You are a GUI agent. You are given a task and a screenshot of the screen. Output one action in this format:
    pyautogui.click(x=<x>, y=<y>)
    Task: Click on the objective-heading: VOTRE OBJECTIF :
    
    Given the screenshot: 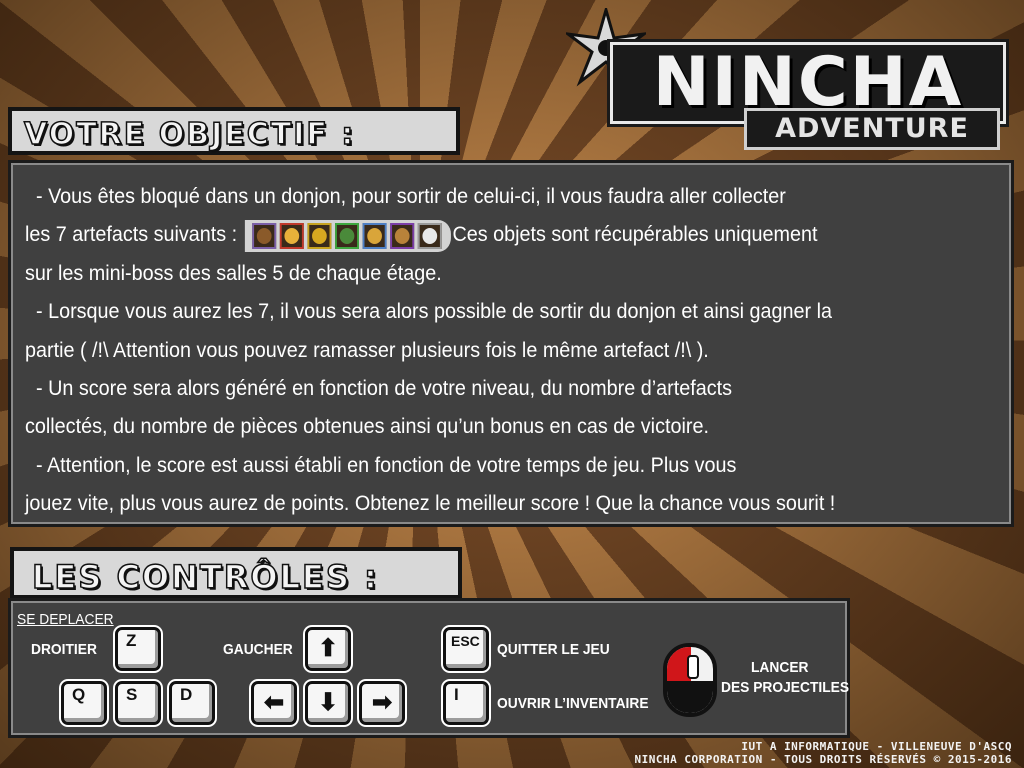 What is the action you would take?
    pyautogui.click(x=234, y=131)
    